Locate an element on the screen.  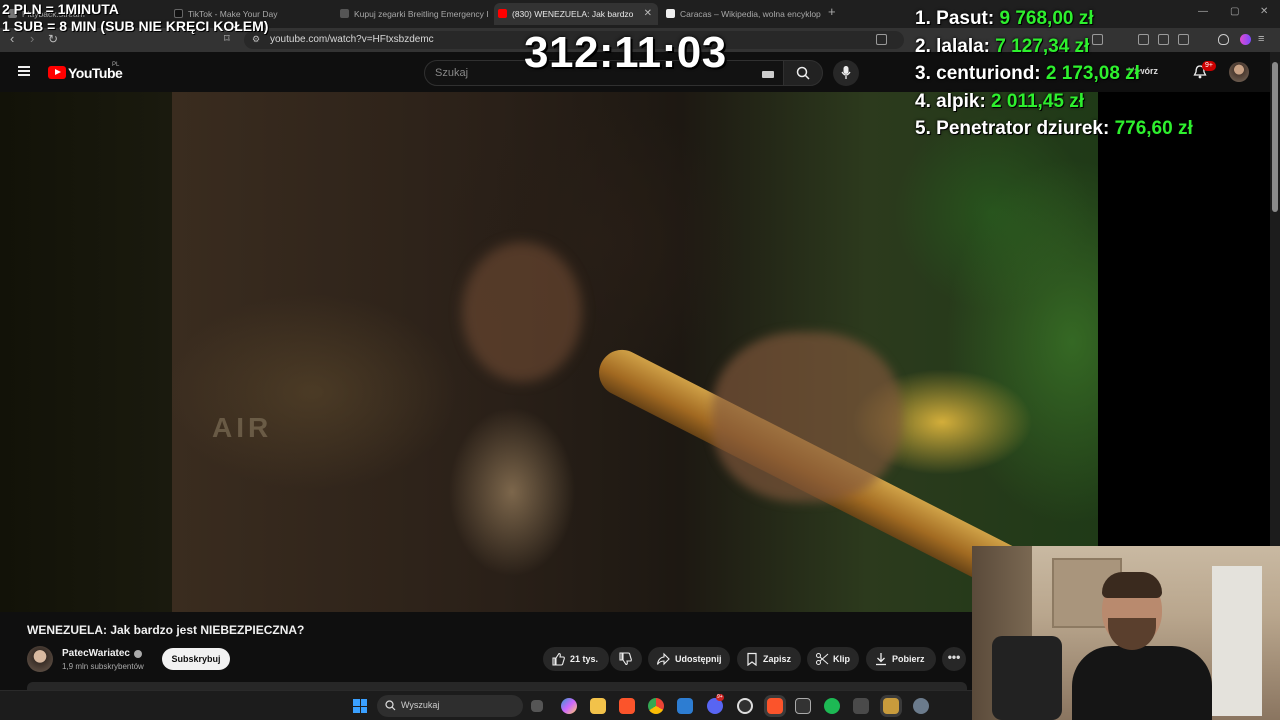
subscription-rule-text: 1 SUB = 8 MIN (SUB NIE KRĘCI KOŁEM) is located at coordinates (135, 26).